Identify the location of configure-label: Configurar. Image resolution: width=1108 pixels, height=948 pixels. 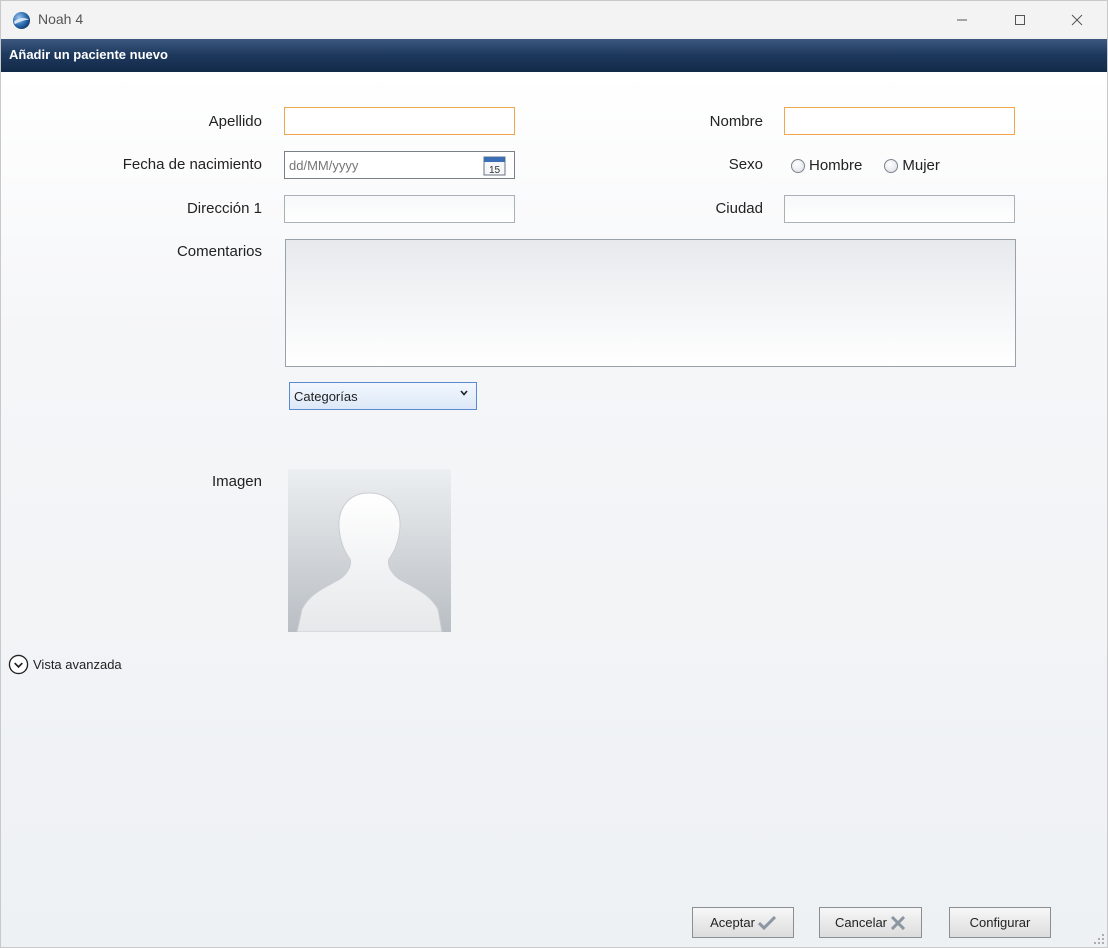
(1000, 922).